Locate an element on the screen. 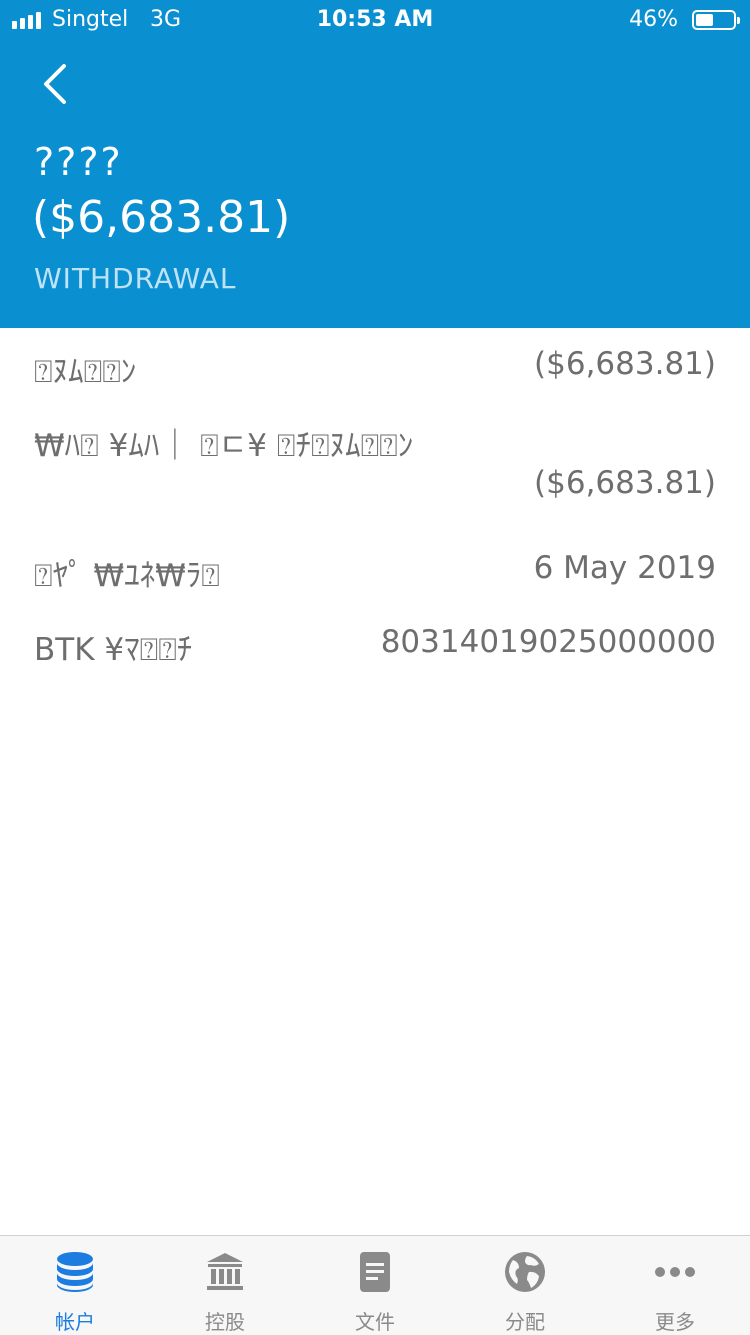 This screenshot has height=1335, width=750. database-icon is located at coordinates (75, 1272).